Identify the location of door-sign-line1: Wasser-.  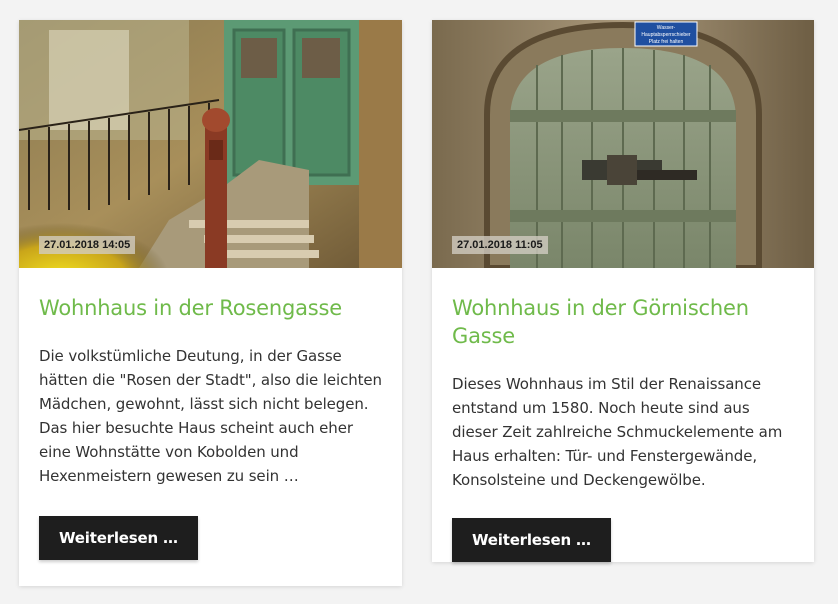
(666, 28).